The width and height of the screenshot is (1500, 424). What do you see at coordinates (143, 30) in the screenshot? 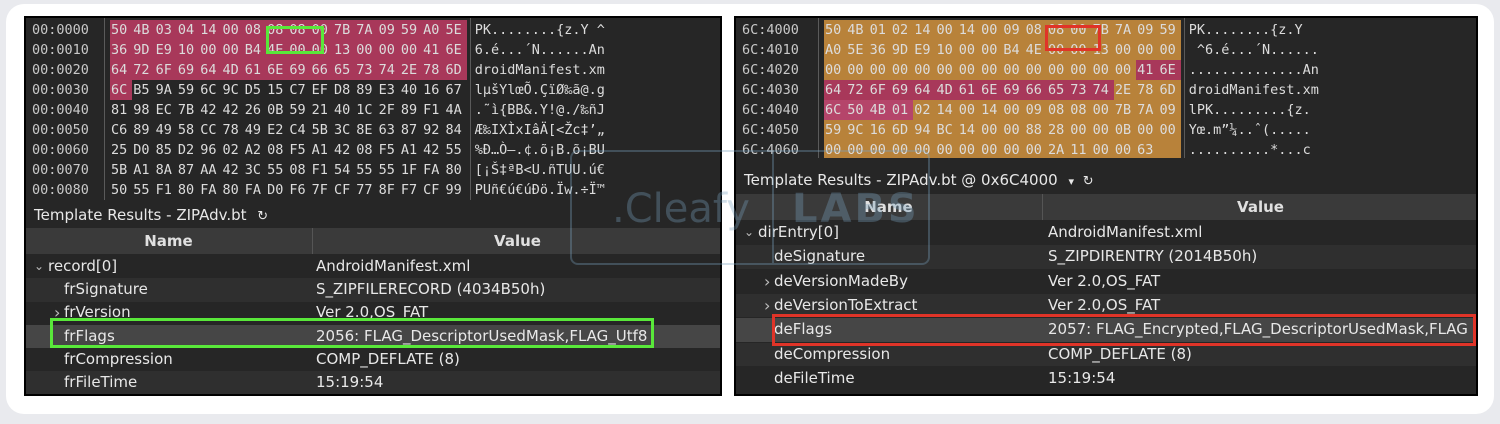
I see `hex-byte: 4B` at bounding box center [143, 30].